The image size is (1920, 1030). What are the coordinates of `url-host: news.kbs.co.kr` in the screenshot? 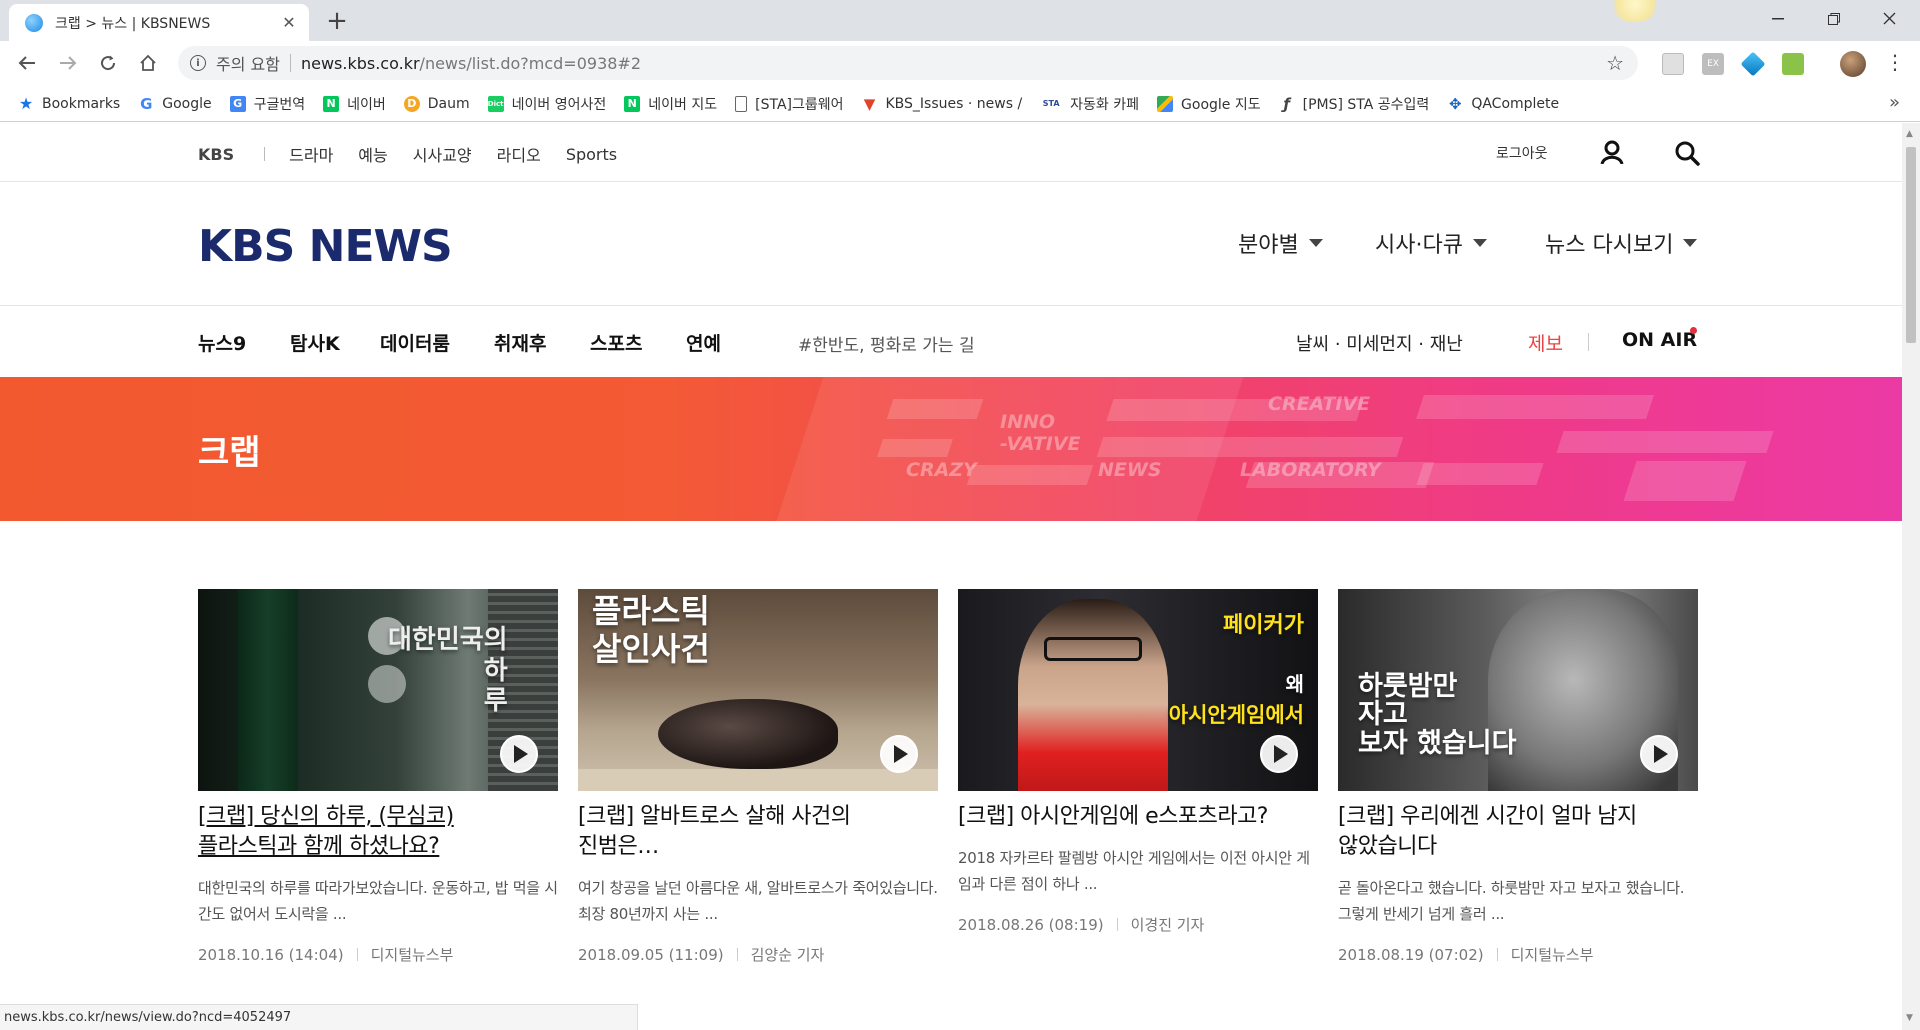 It's located at (360, 63).